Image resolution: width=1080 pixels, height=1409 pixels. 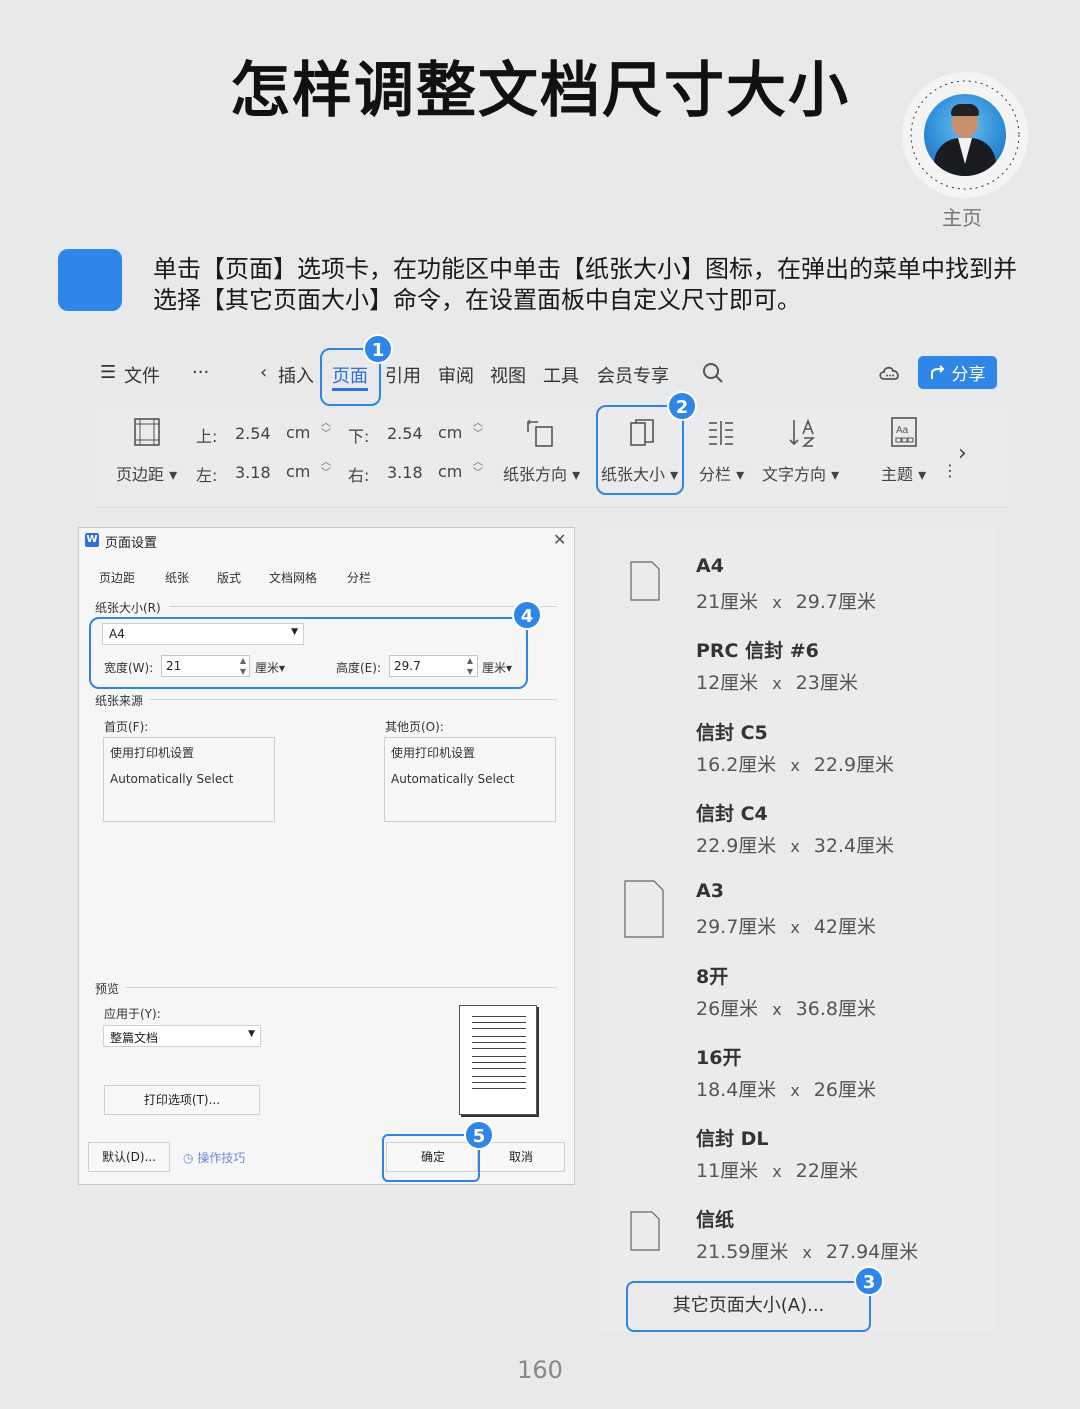 I want to click on paper-size-item: A4 21厘米 x 29.7厘米, so click(x=797, y=594).